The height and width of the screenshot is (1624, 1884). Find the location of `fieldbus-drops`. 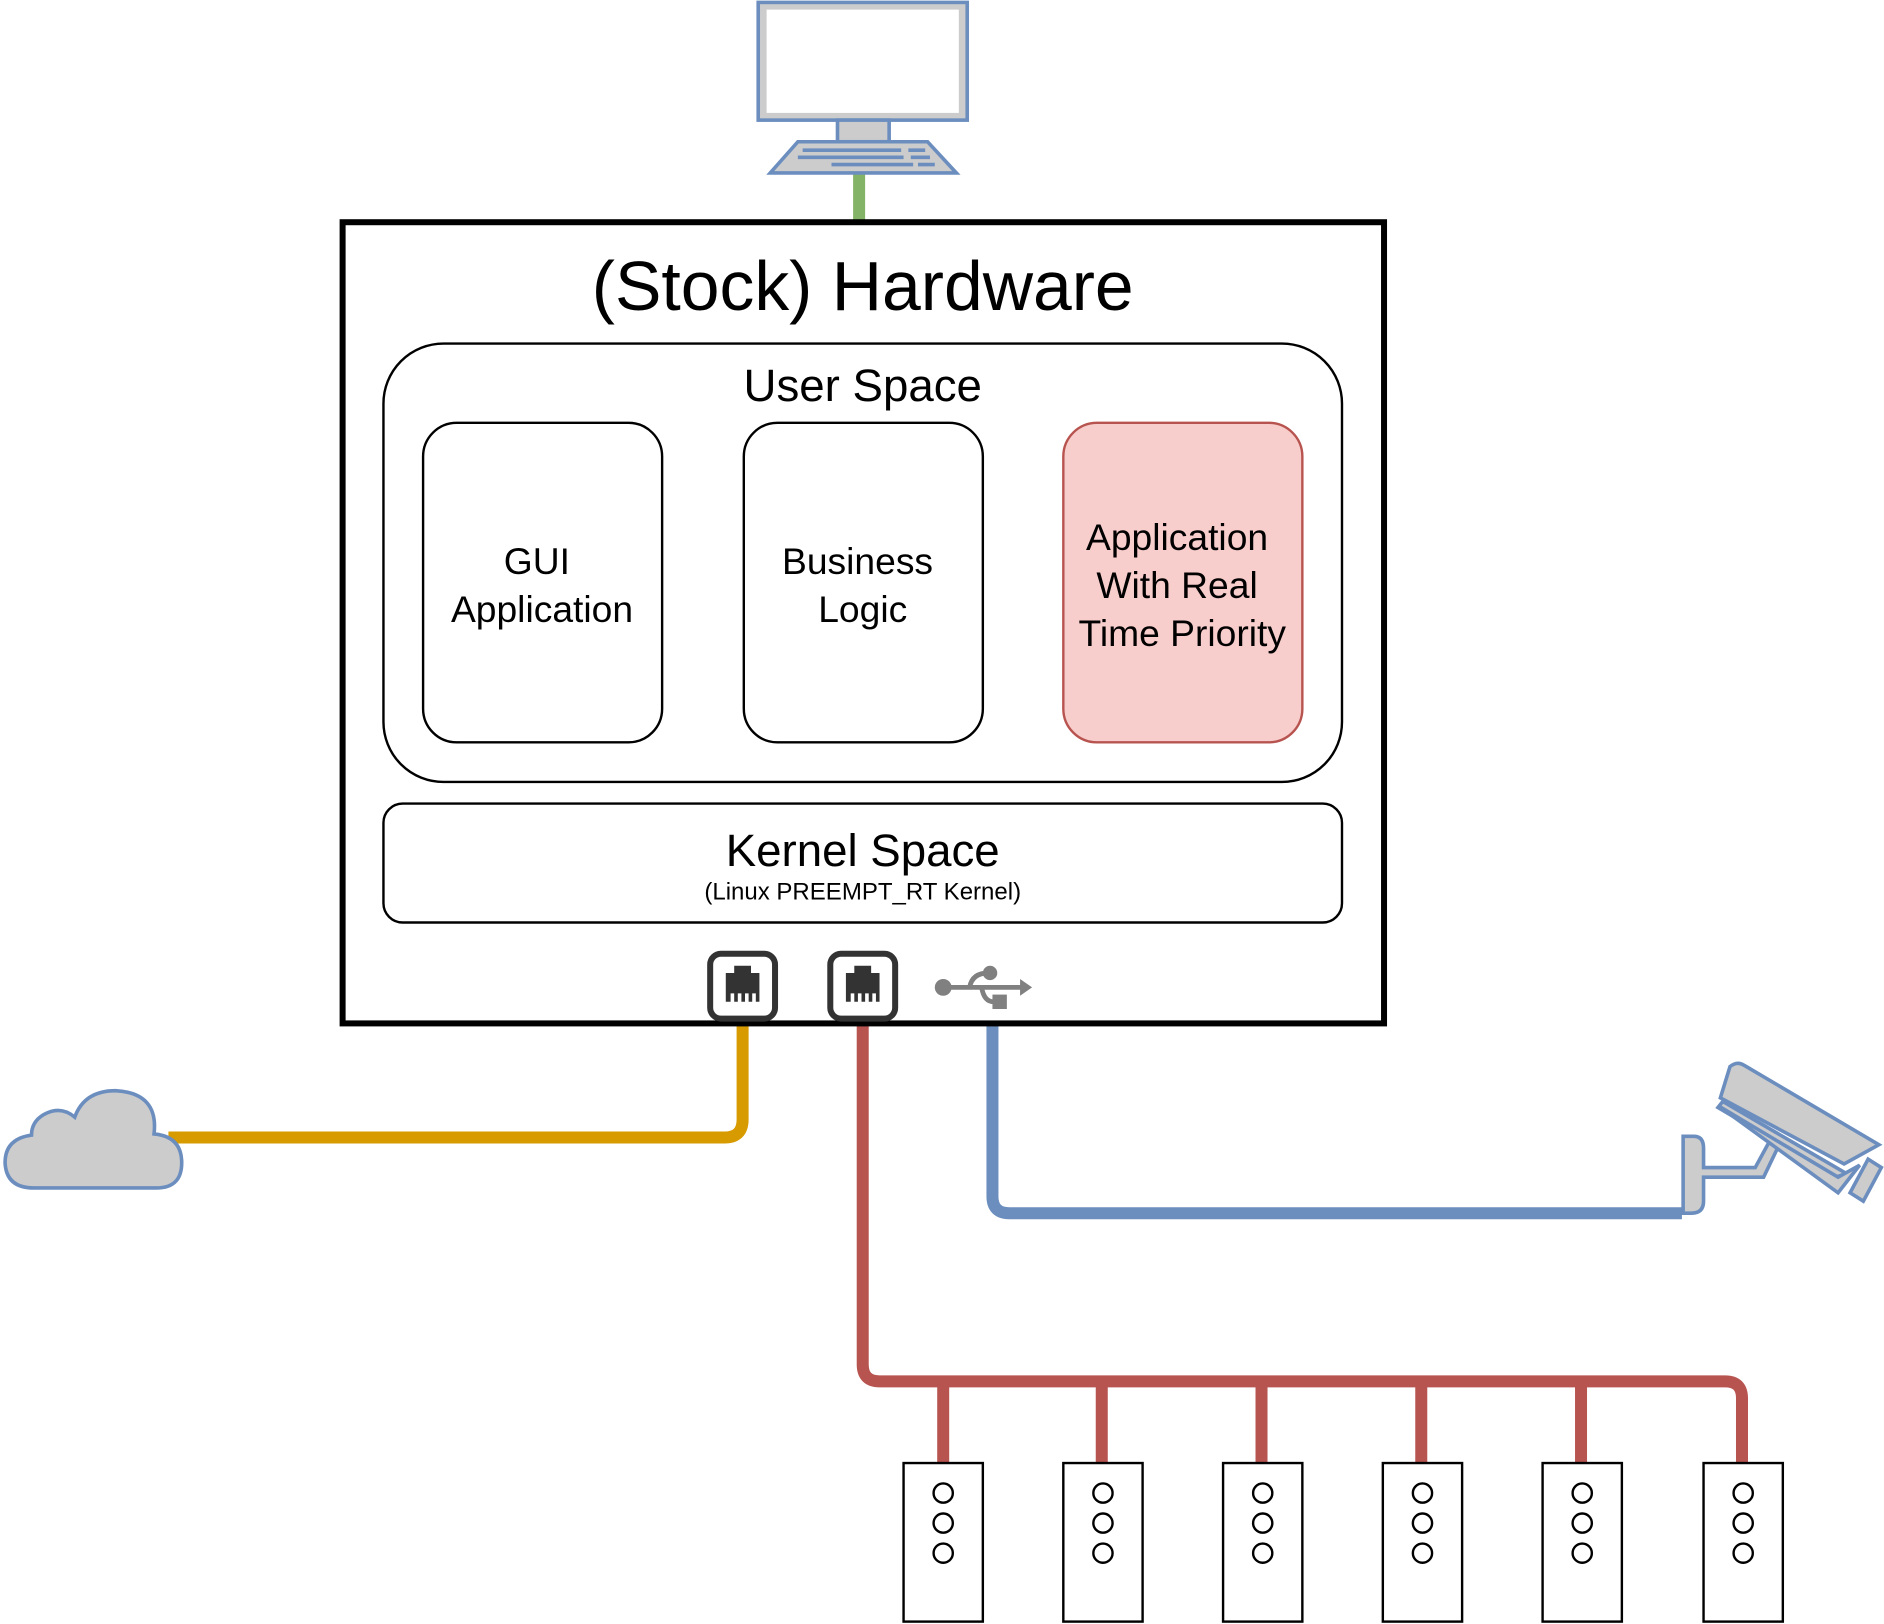

fieldbus-drops is located at coordinates (1262, 1422).